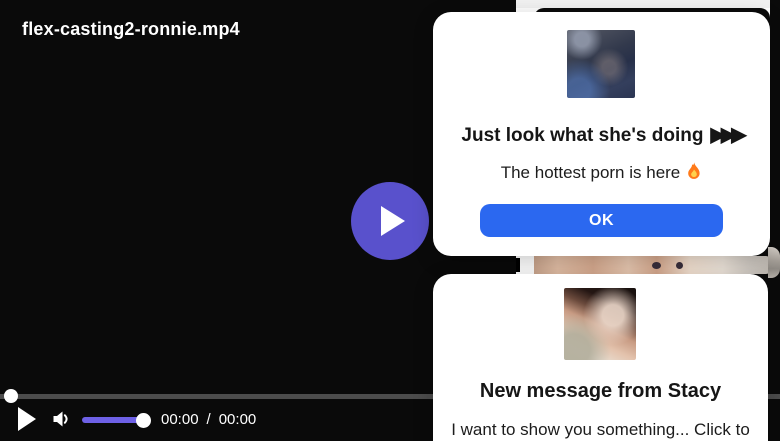 The image size is (780, 441). I want to click on time-display: 00:00 / 00:00, so click(208, 419).